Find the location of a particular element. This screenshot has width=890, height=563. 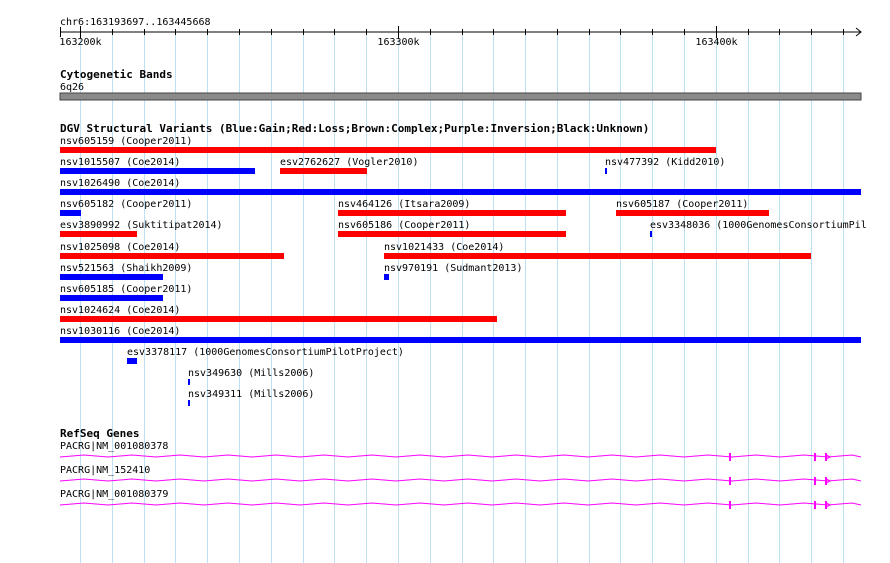

variant-label: nsv605186 (Cooper2011) is located at coordinates (404, 225).